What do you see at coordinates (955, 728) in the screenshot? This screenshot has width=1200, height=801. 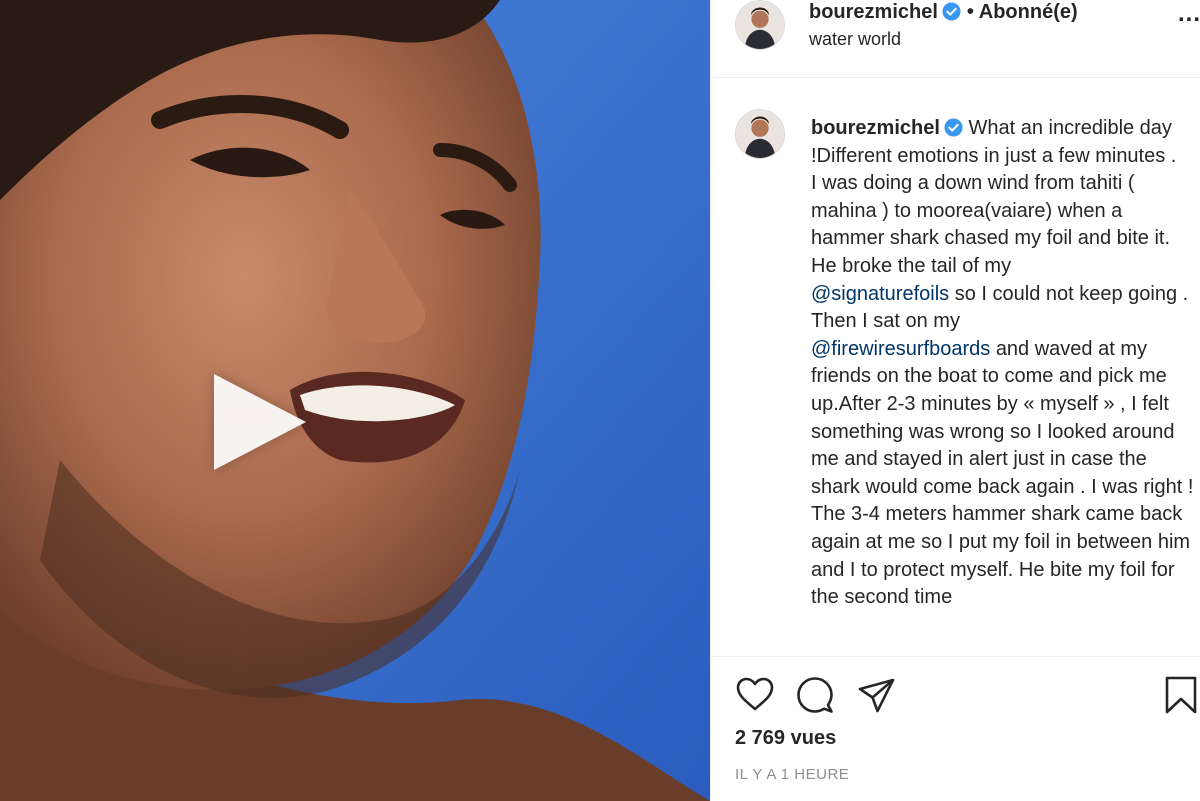 I see `post-actions: 2 769 vues IL Y A 1 HEURE` at bounding box center [955, 728].